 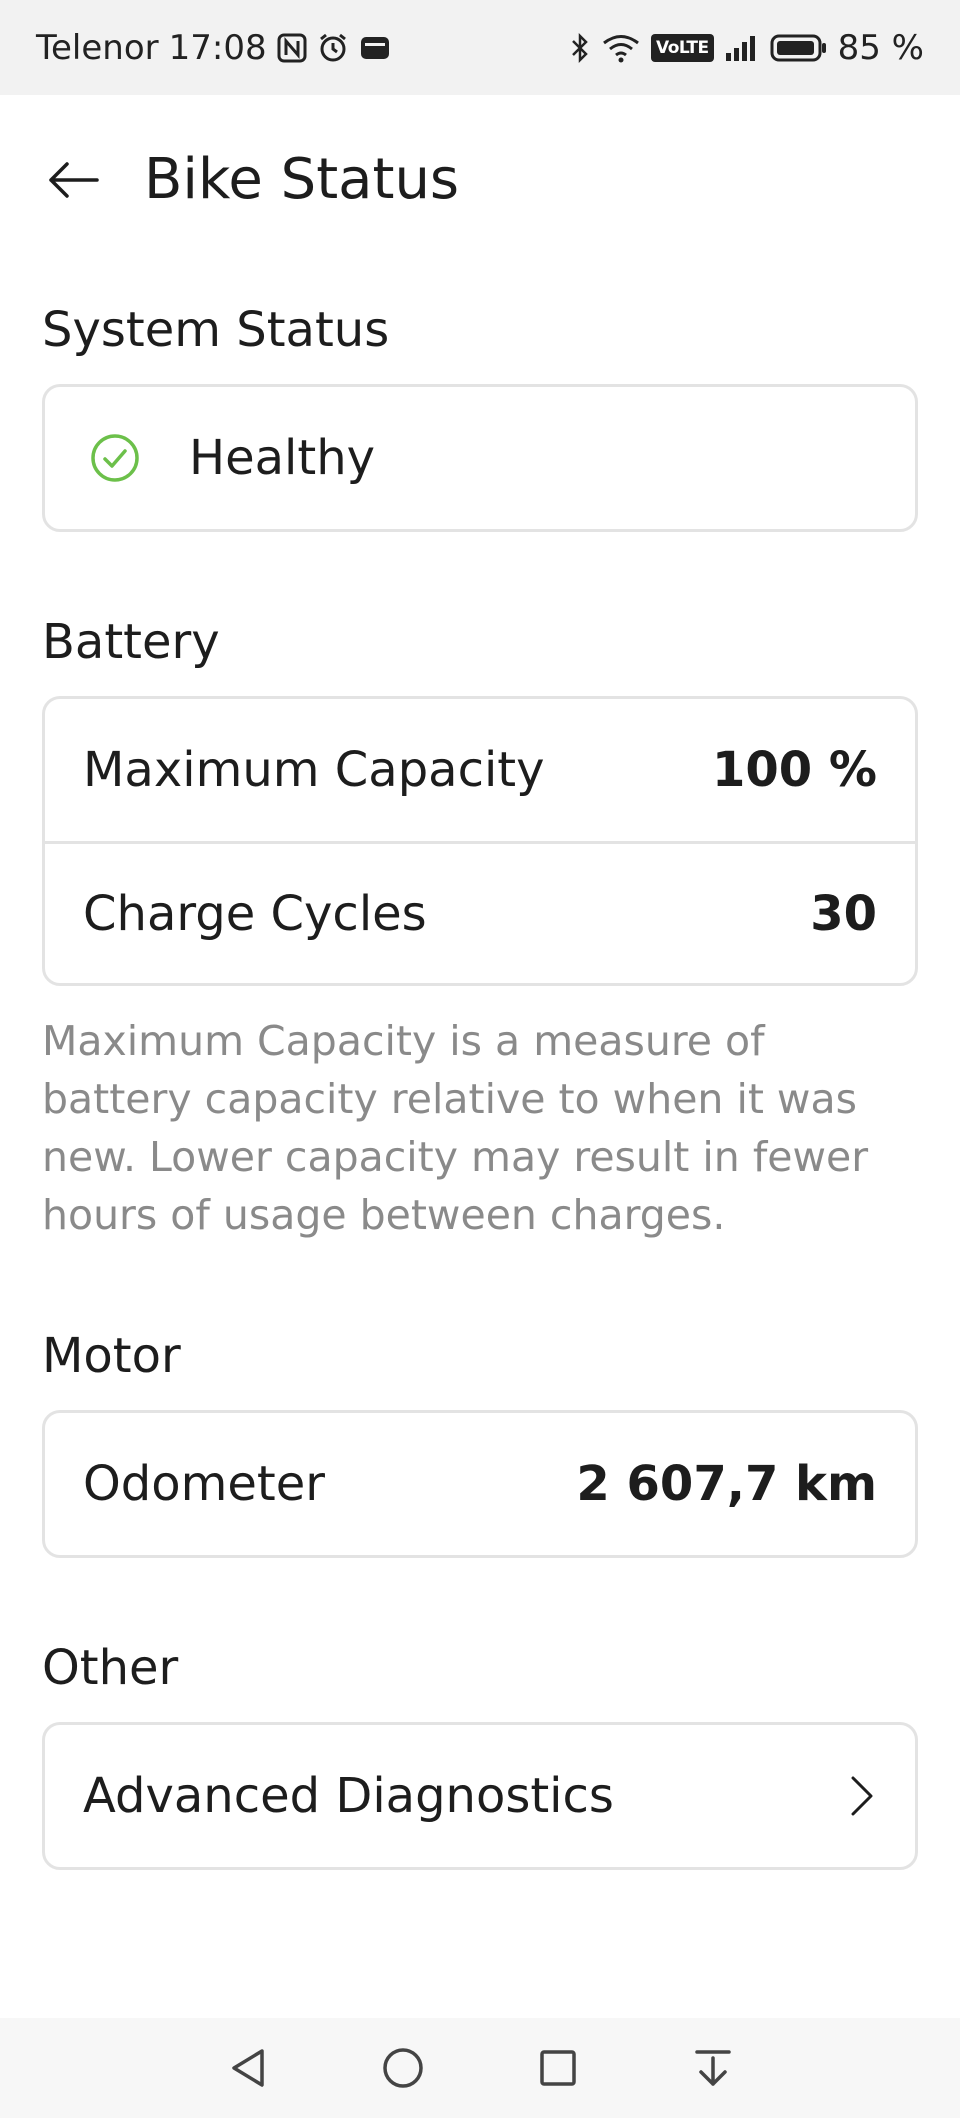 I want to click on odometer-value: 2 607,7 km, so click(x=726, y=1484).